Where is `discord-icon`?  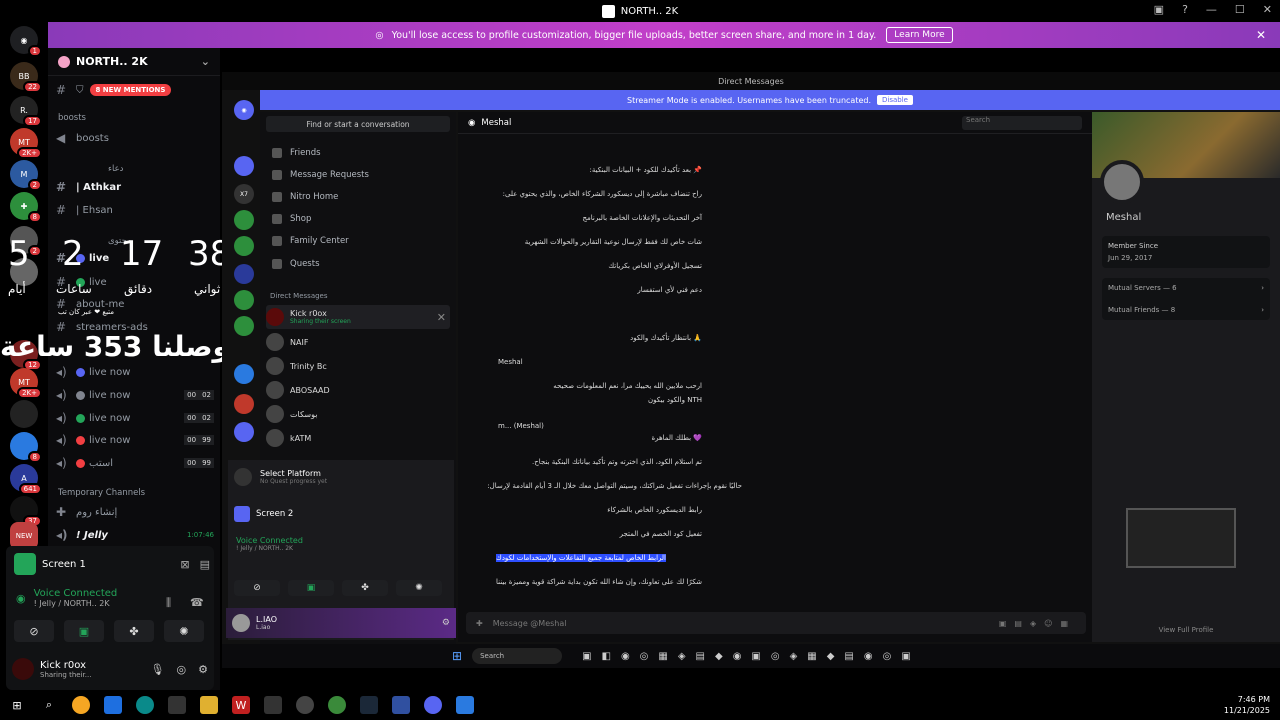
discord-icon is located at coordinates (433, 705).